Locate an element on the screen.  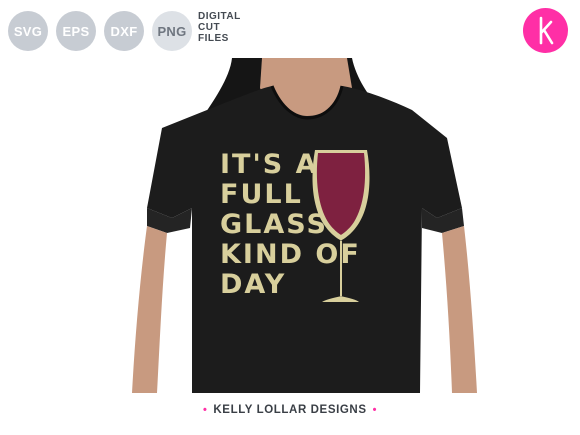
shirt-design-text: IT'S A FULL GLASS KIND OF DAY is located at coordinates (290, 225).